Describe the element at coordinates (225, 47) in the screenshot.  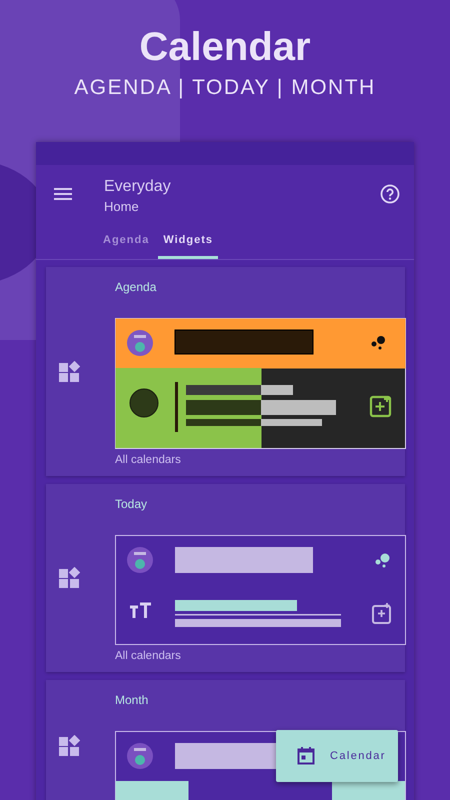
I see `promo-title: Calendar` at that location.